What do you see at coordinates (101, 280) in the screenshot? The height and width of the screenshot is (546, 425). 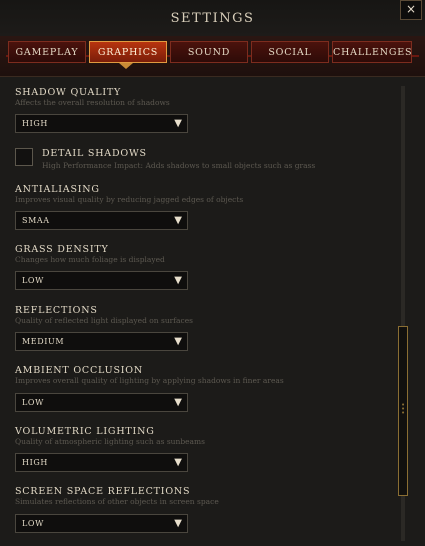 I see `grass-density-dropdown: LOW ▼` at bounding box center [101, 280].